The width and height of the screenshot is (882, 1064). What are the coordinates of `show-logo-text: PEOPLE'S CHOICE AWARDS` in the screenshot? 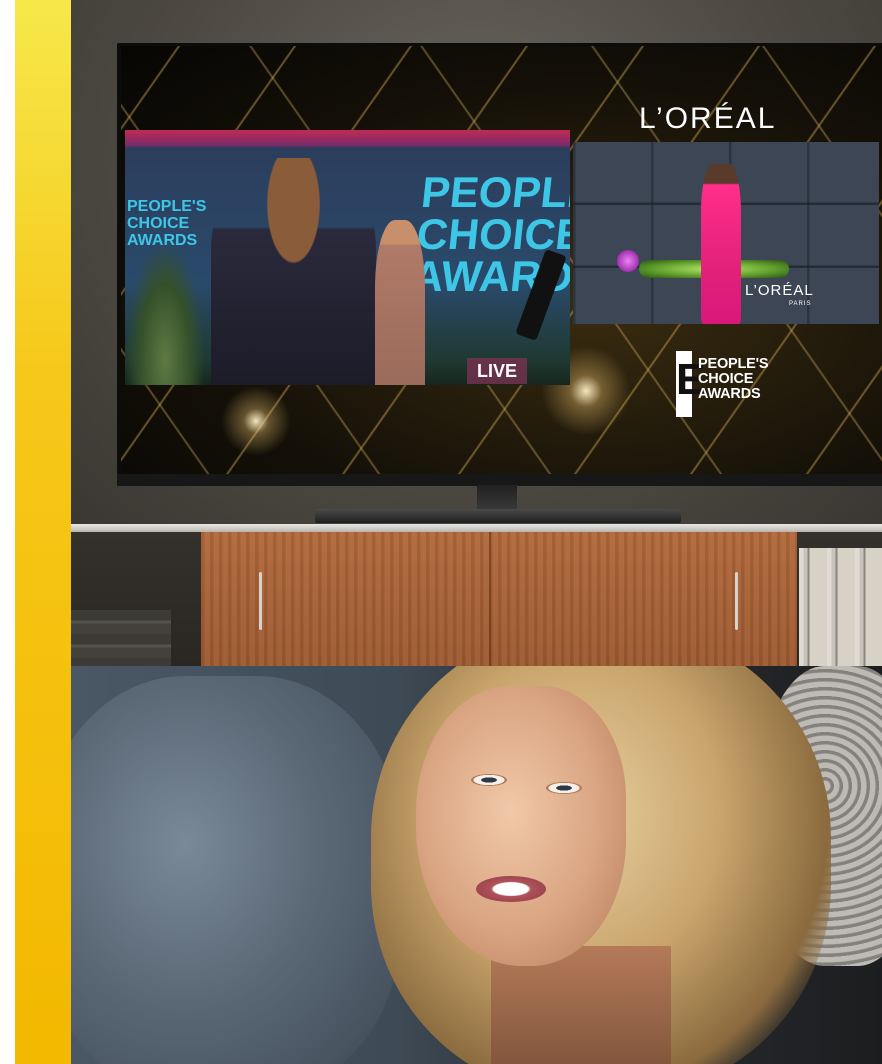 It's located at (733, 379).